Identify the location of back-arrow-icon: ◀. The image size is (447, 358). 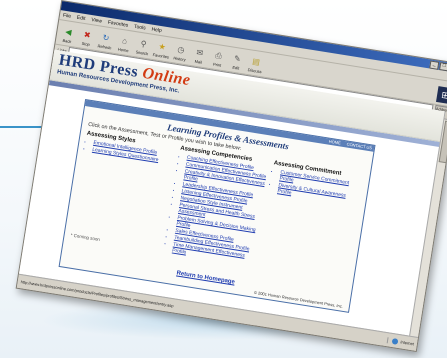
(68, 32).